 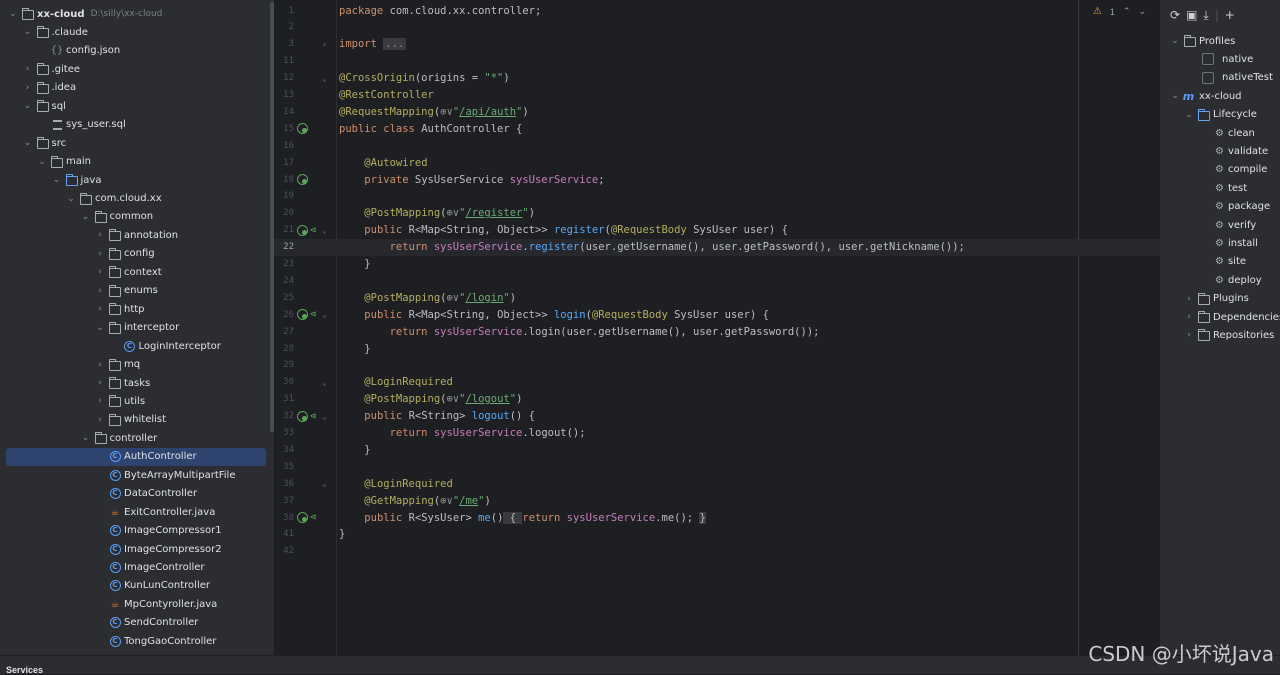 I want to click on maven-tree-item: nativeTest, so click(x=1237, y=78).